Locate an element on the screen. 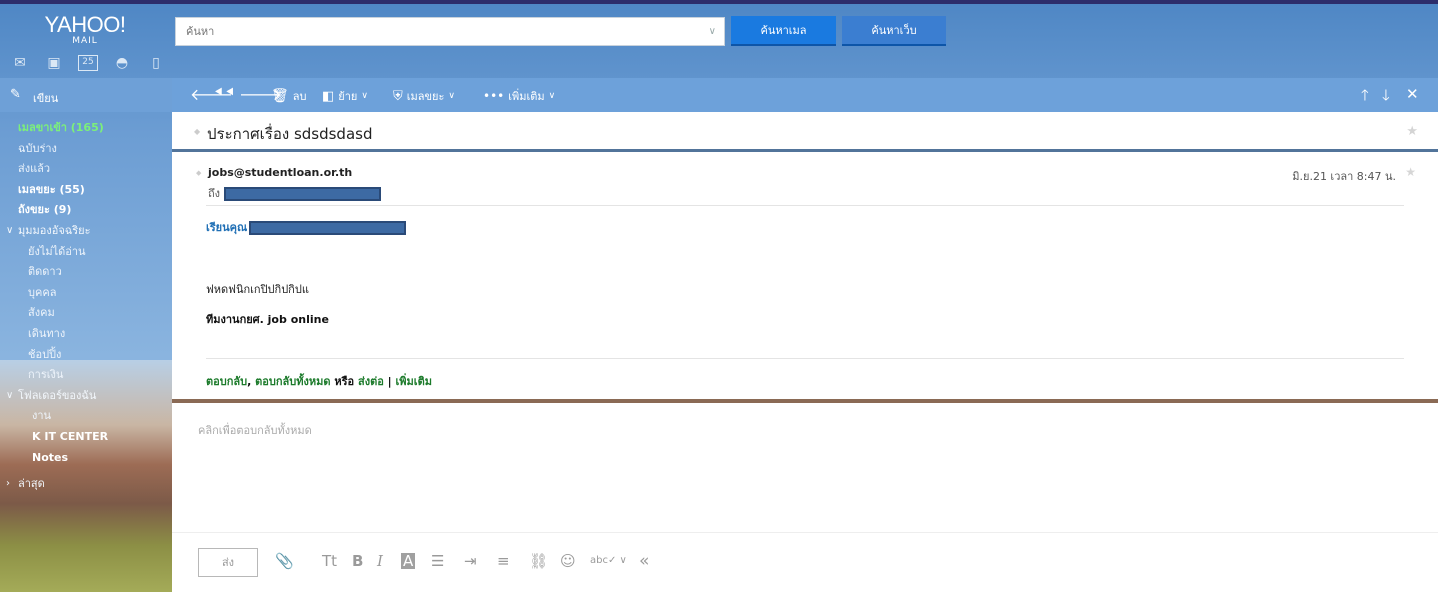 Image resolution: width=1438 pixels, height=592 pixels. contacts-icon: ▣ is located at coordinates (54, 63).